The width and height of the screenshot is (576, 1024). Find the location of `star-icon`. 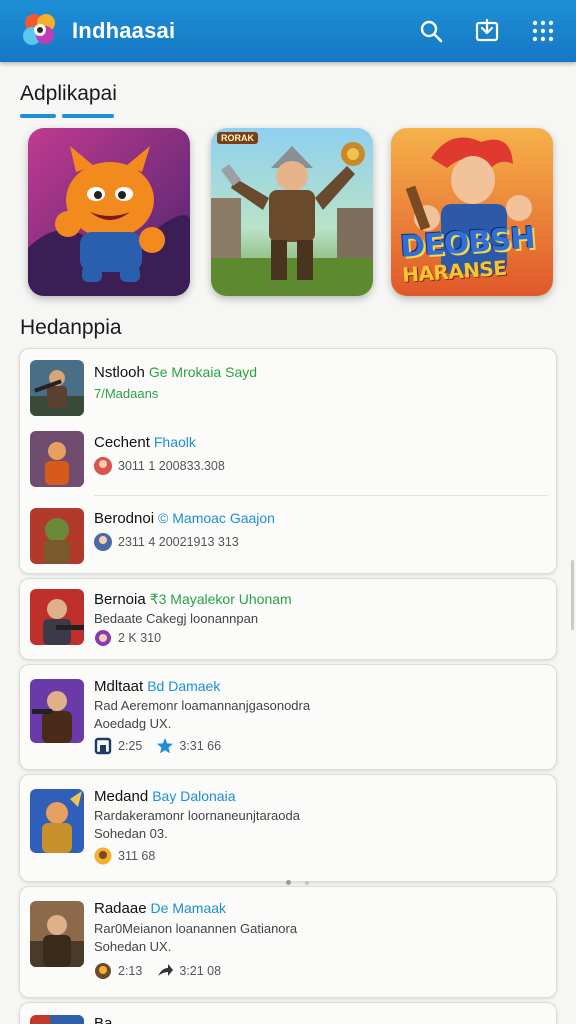

star-icon is located at coordinates (165, 746).